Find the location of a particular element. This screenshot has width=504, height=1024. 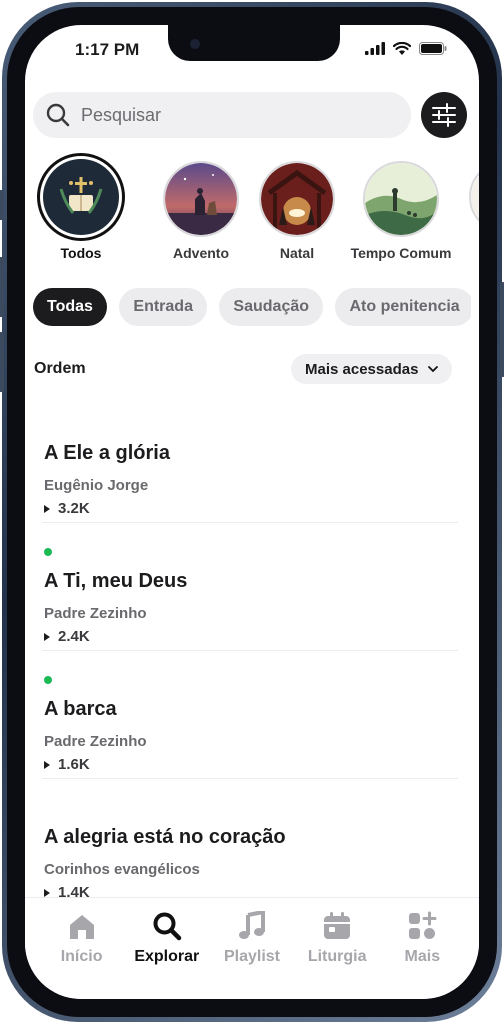

chip-saudacao: Saudação is located at coordinates (271, 307).